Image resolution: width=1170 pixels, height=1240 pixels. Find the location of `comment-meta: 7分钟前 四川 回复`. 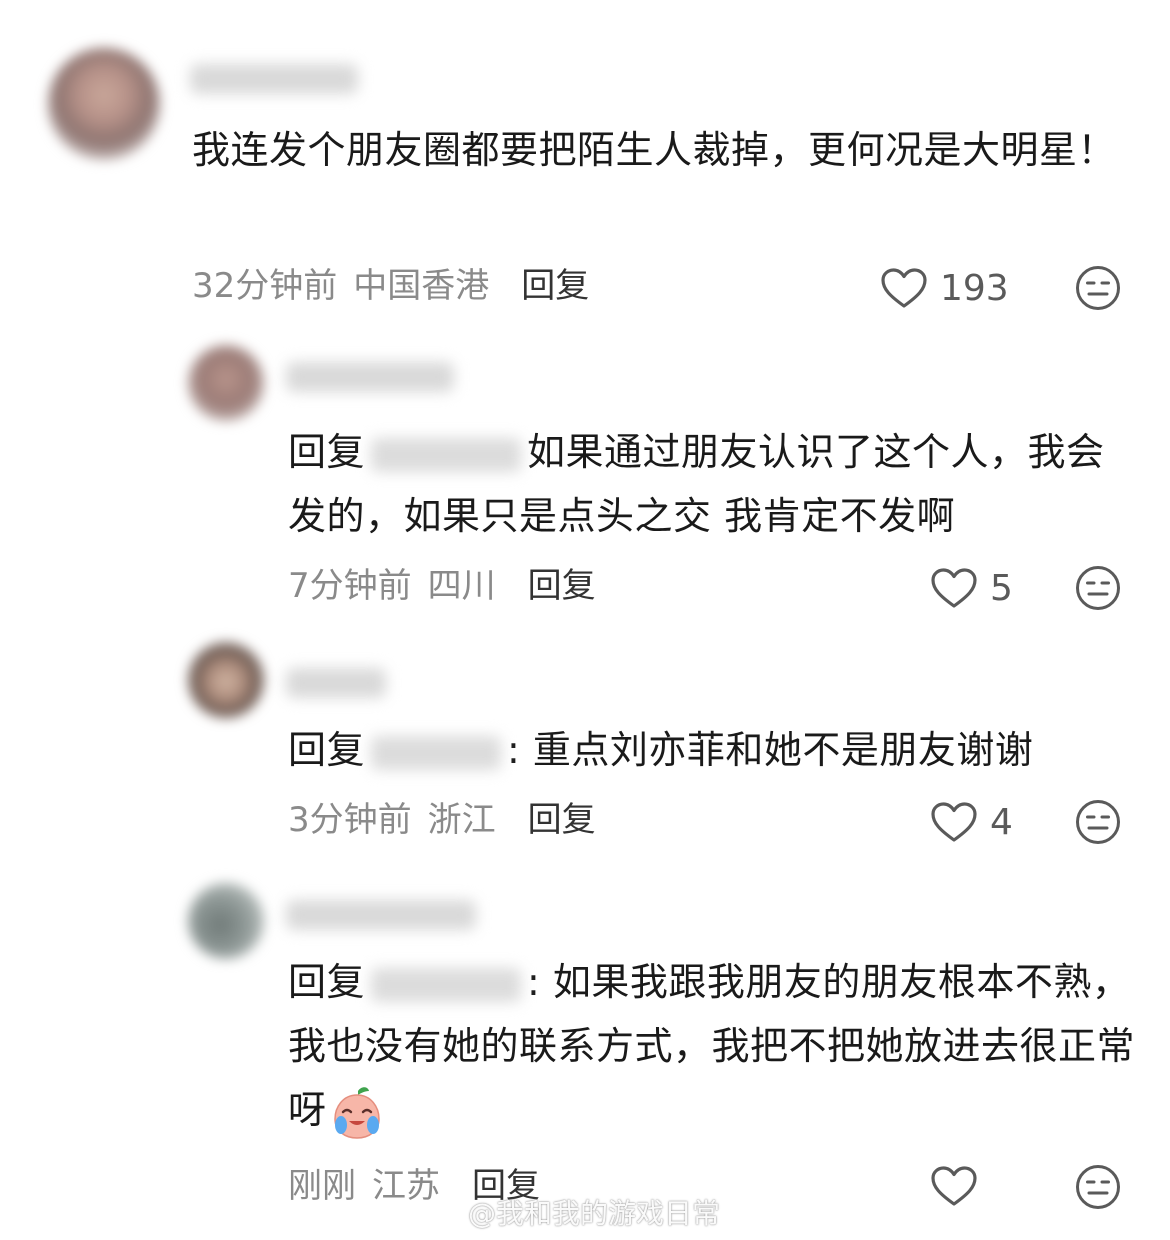

comment-meta: 7分钟前 四川 回复 is located at coordinates (442, 586).